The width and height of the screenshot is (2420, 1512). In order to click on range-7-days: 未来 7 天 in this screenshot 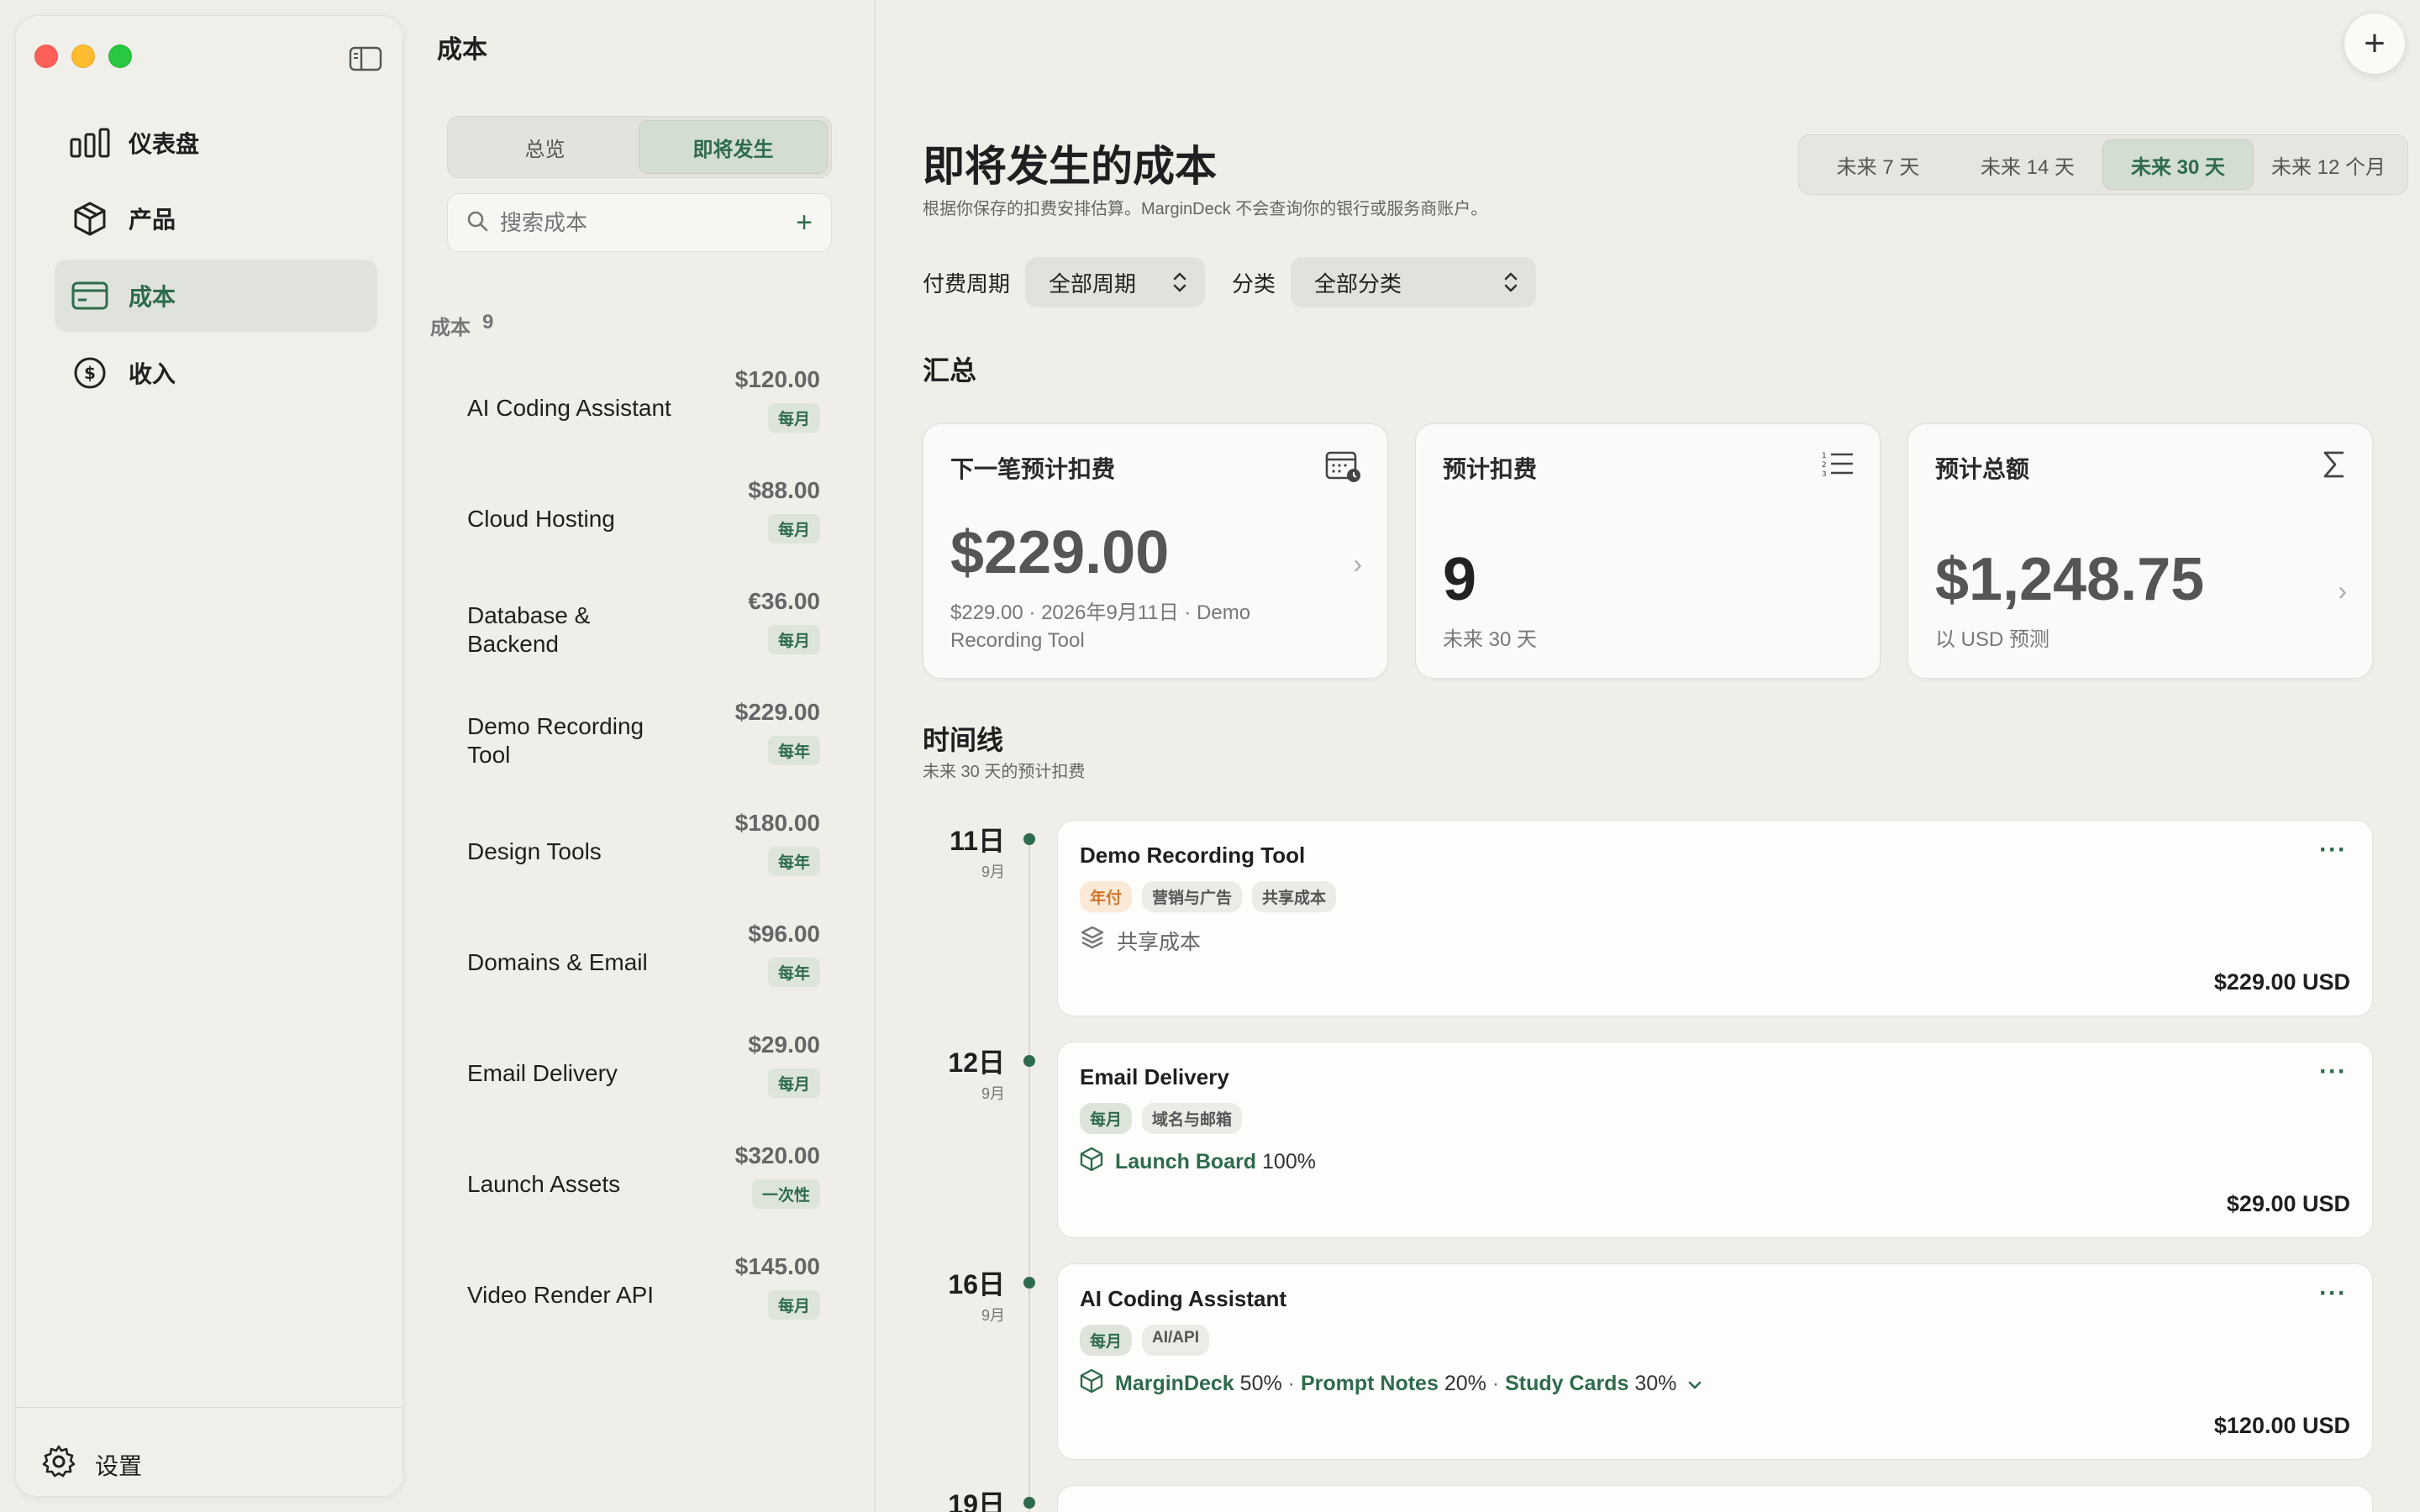, I will do `click(1878, 164)`.